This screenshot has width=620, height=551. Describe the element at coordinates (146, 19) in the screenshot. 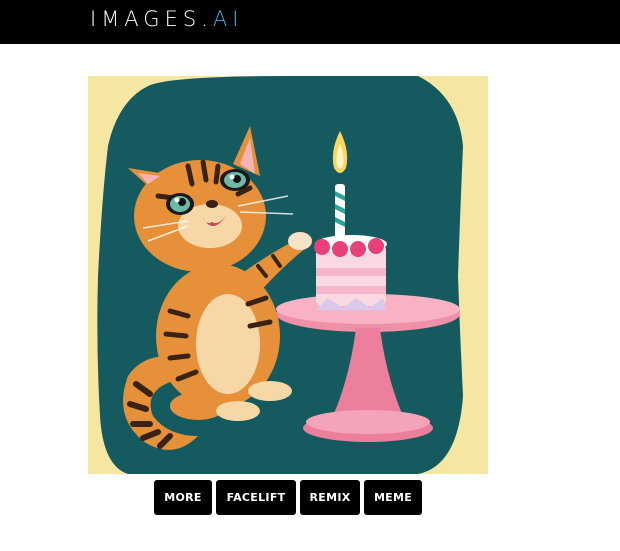

I see `logo-text: IMAGES` at that location.